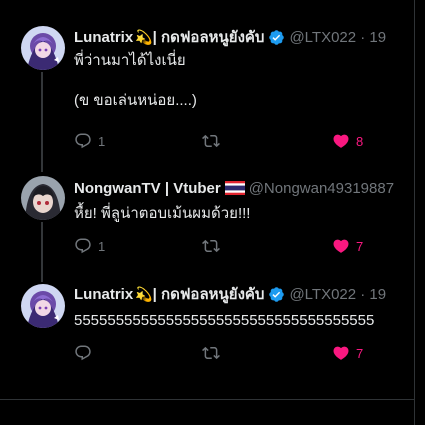 The height and width of the screenshot is (425, 425). I want to click on like-button: 8, so click(347, 141).